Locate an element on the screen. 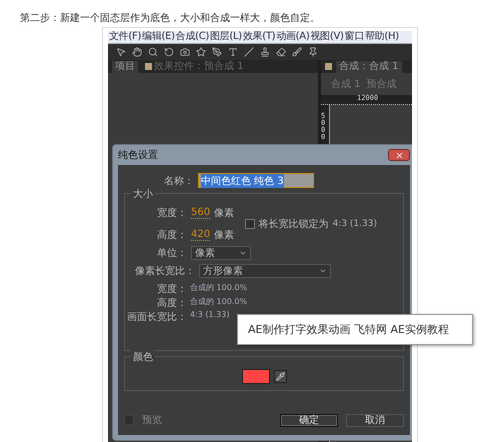 The height and width of the screenshot is (442, 496). brush-icon is located at coordinates (297, 52).